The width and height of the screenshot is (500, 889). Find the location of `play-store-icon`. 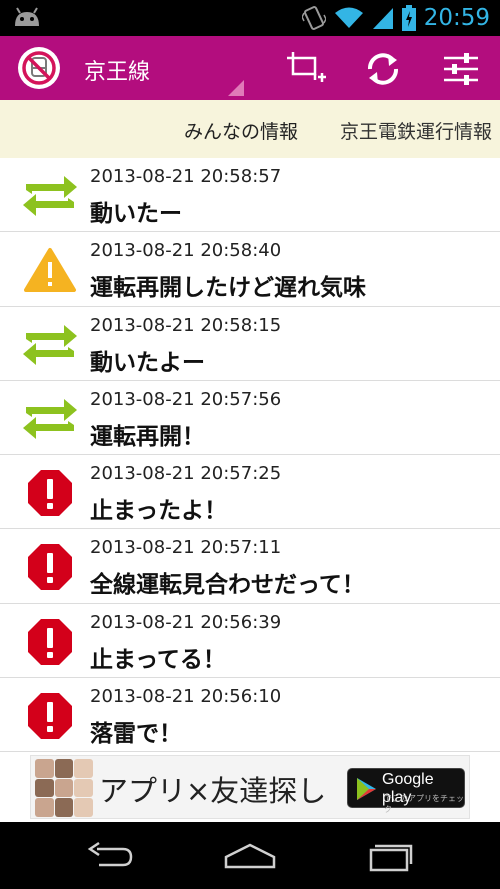

play-store-icon is located at coordinates (366, 789).